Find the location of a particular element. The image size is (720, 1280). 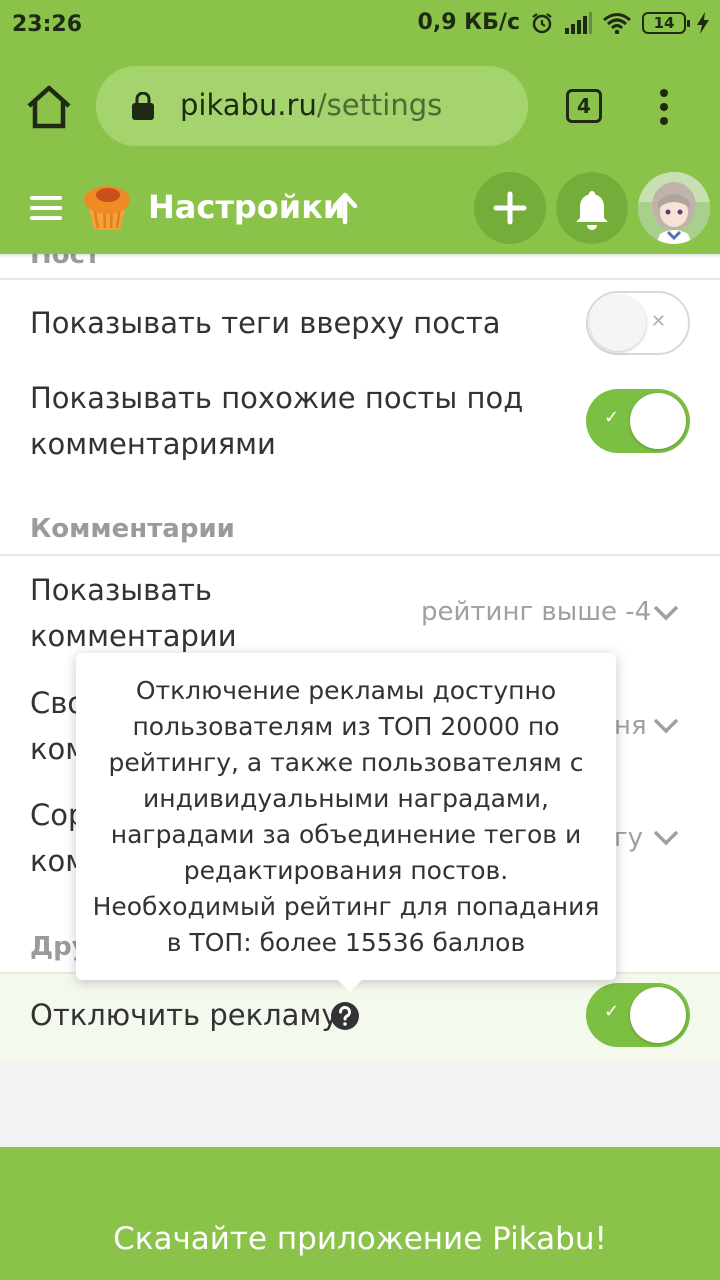

bell-icon is located at coordinates (592, 210).